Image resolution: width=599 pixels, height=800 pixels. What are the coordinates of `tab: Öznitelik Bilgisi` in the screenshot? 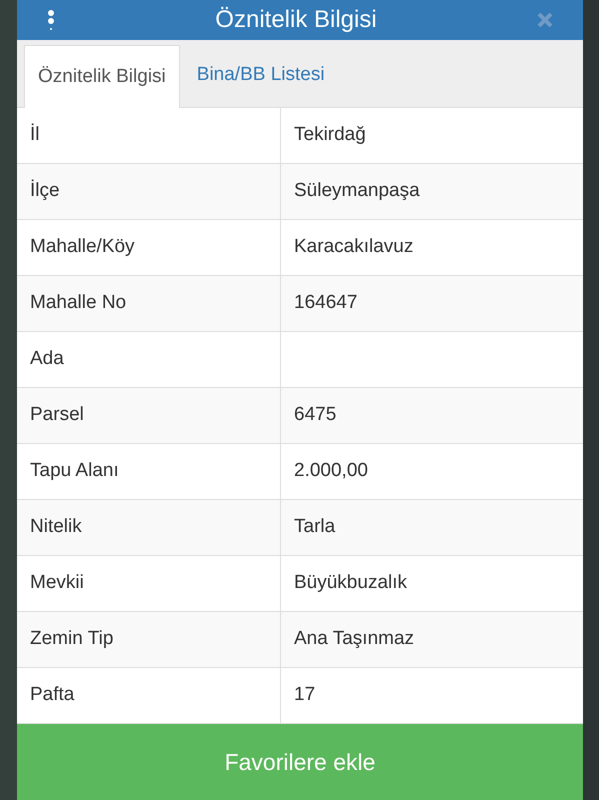 It's located at (102, 76).